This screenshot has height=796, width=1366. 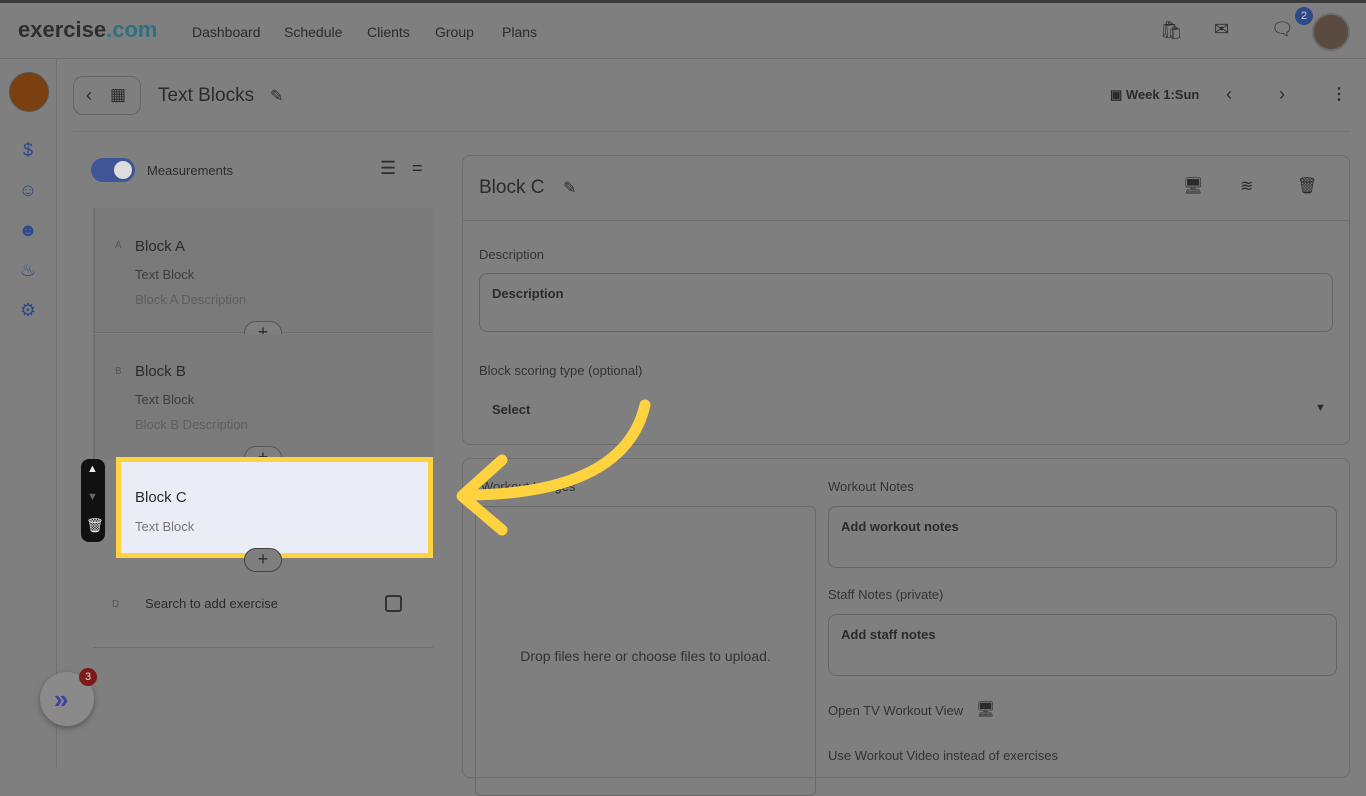 I want to click on workout-video-option: Use Workout Video instead of exercises, so click(x=943, y=755).